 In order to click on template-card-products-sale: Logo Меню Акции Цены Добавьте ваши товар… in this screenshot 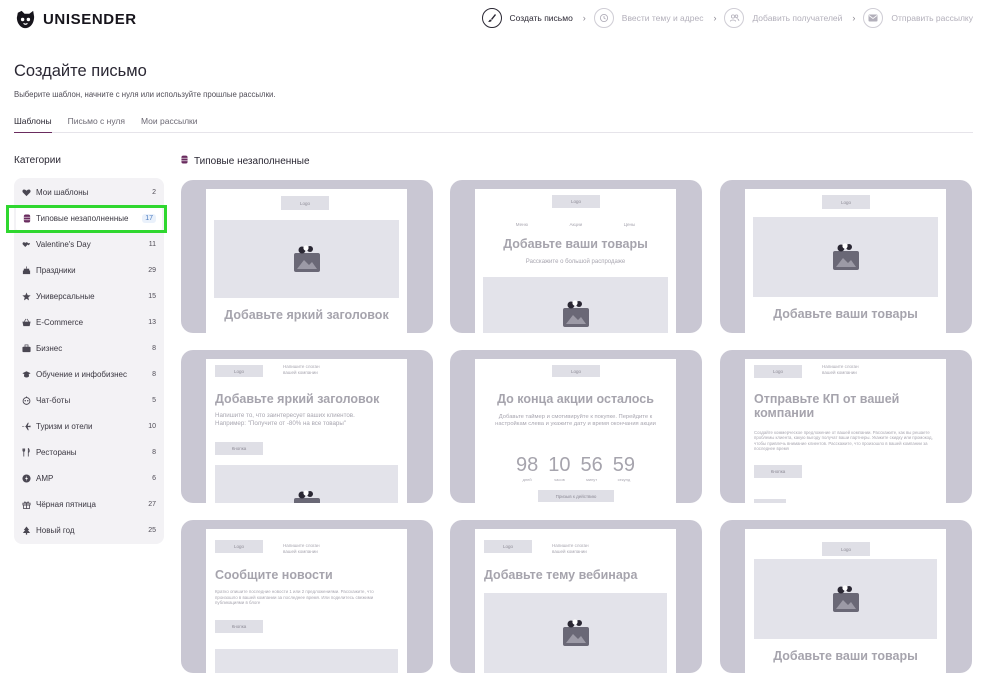, I will do `click(576, 256)`.